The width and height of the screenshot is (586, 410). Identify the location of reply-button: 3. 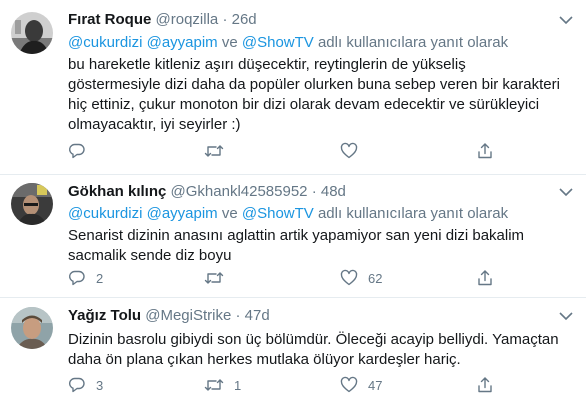
(85, 385).